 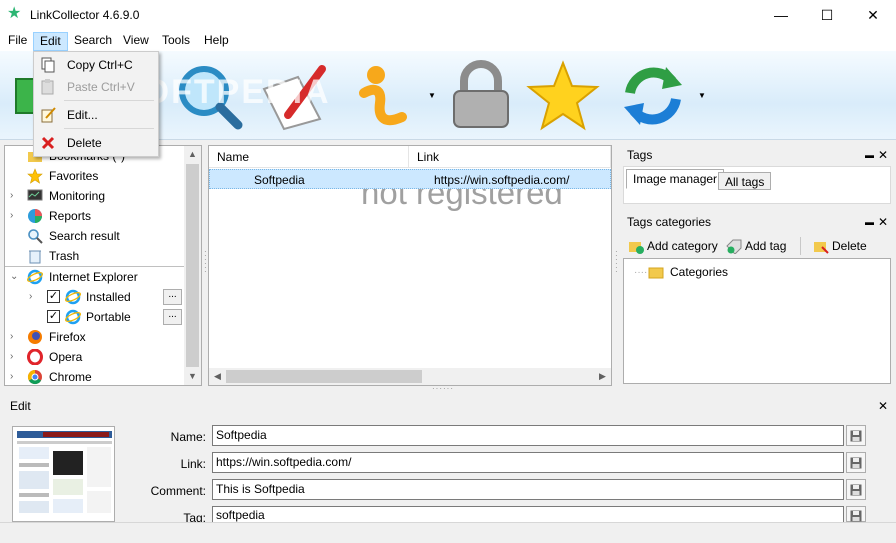 I want to click on edit-panel-title: Edit, so click(x=20, y=406).